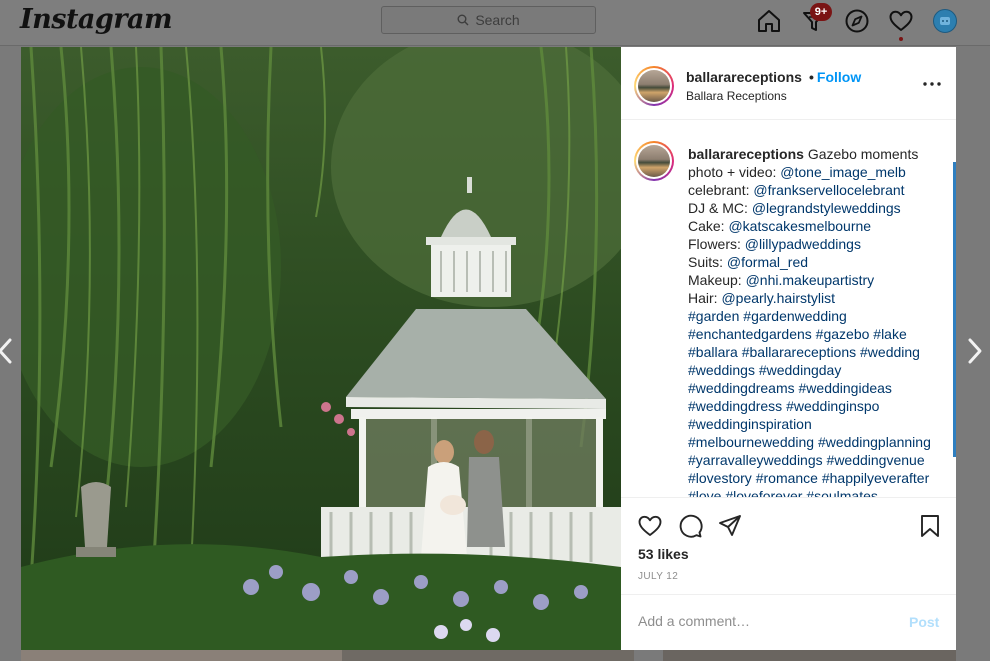 The image size is (990, 661). What do you see at coordinates (890, 352) in the screenshot?
I see `caption-link: #wedding` at bounding box center [890, 352].